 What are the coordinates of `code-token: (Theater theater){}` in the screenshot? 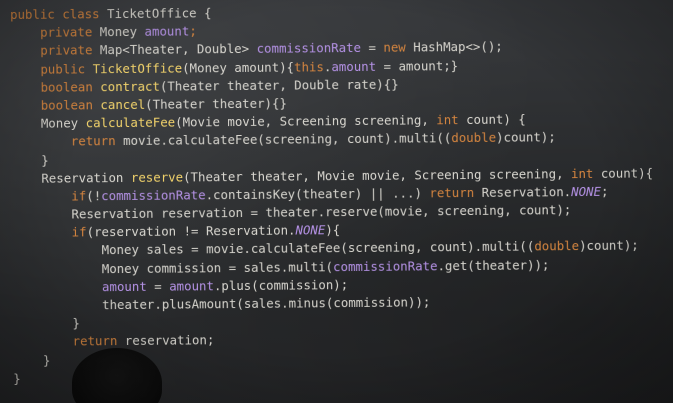 It's located at (216, 103).